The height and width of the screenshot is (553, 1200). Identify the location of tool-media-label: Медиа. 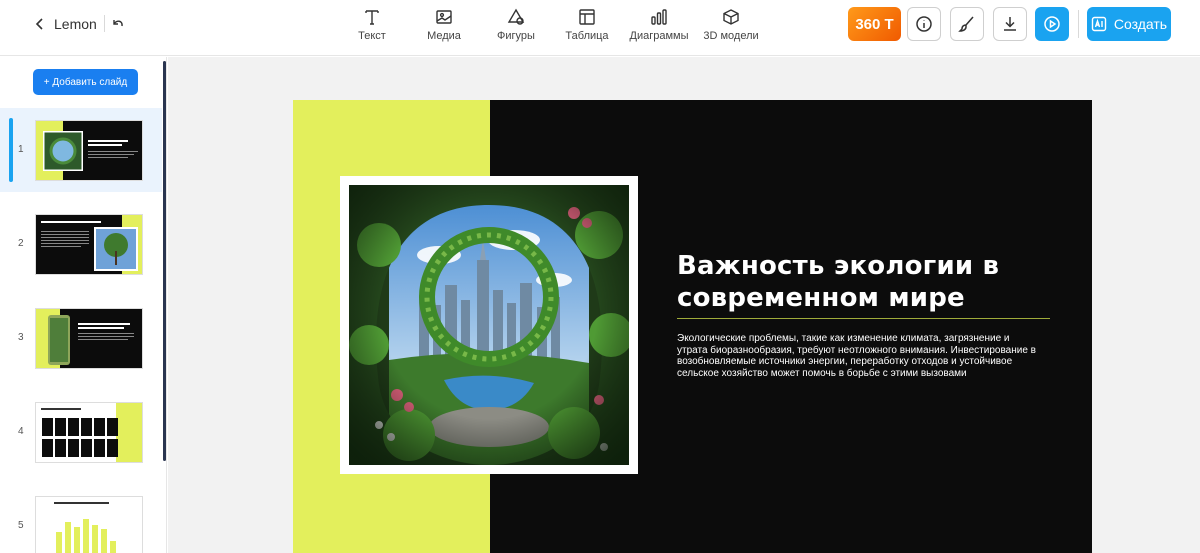
(444, 36).